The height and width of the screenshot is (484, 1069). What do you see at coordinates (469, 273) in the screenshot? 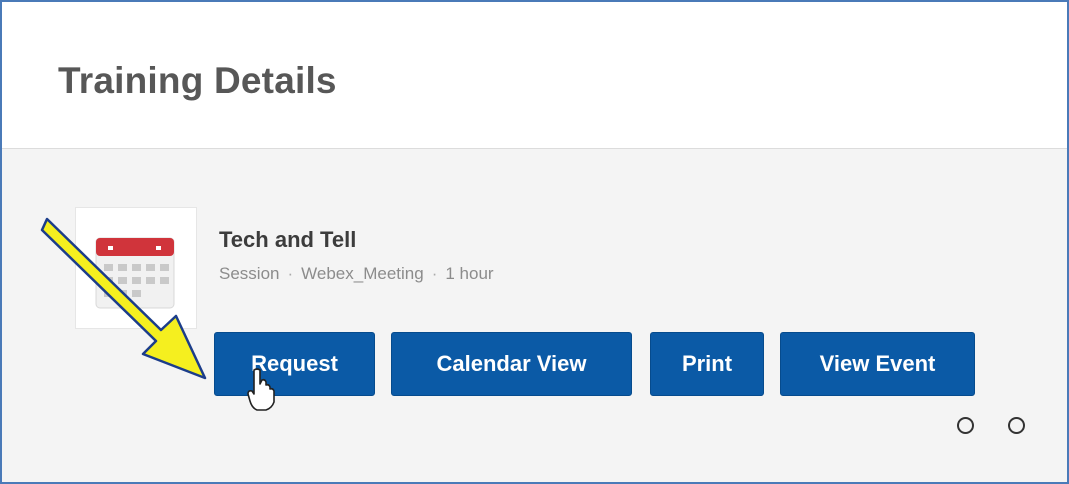
I see `meta-duration: 1 hour` at bounding box center [469, 273].